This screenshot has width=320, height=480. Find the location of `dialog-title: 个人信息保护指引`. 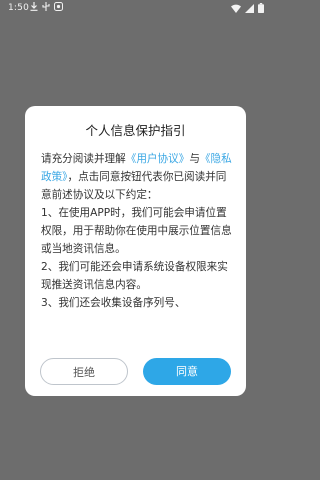

dialog-title: 个人信息保护指引 is located at coordinates (135, 130).